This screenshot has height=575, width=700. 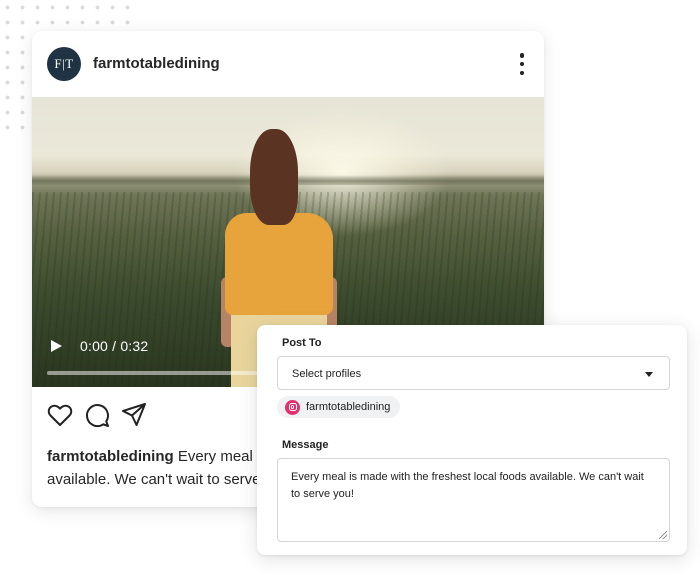 I want to click on comment-icon, so click(x=97, y=415).